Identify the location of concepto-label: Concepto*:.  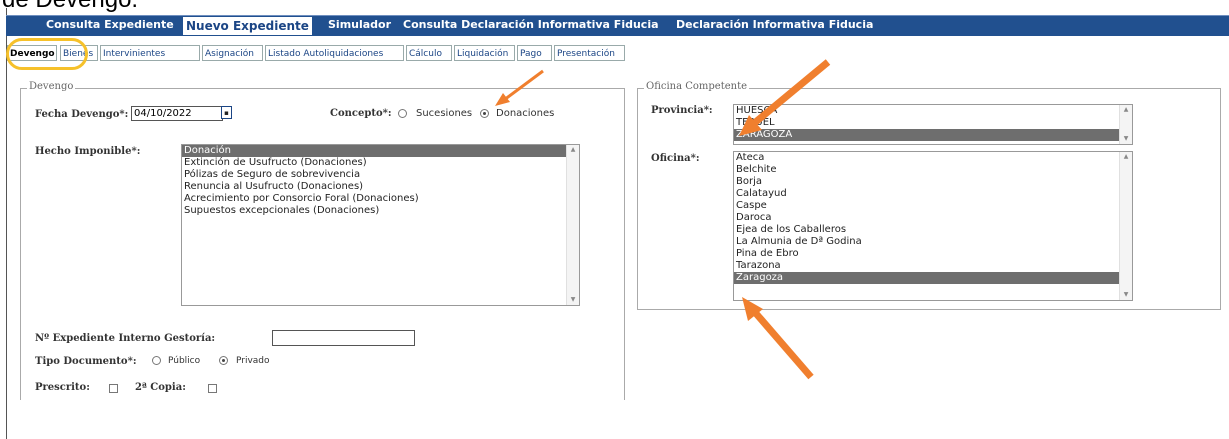
(361, 113).